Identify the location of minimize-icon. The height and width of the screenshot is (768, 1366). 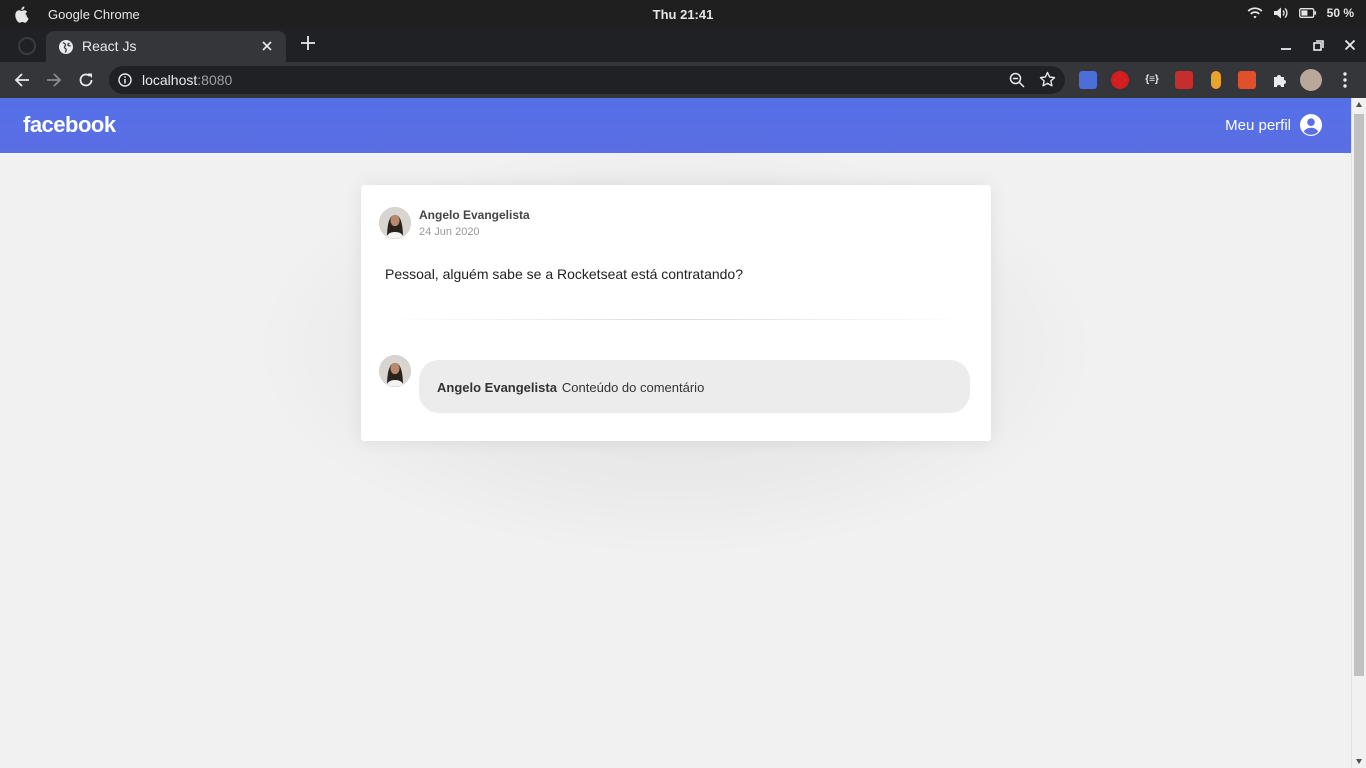
(1286, 49).